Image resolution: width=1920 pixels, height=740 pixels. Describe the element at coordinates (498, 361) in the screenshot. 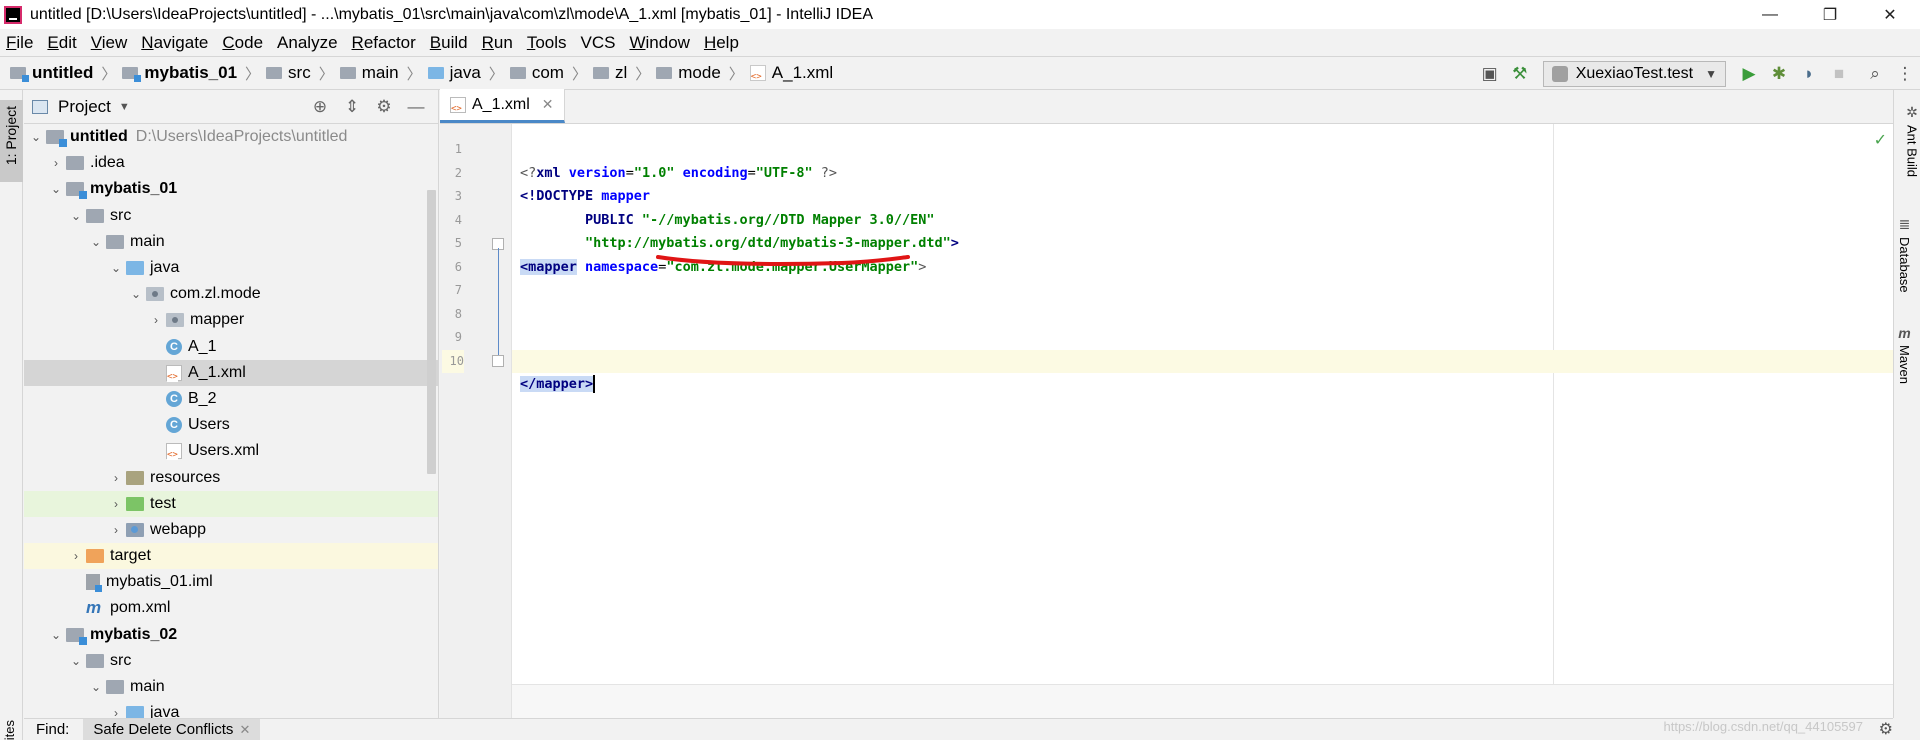

I see `fold-marker-icon` at that location.